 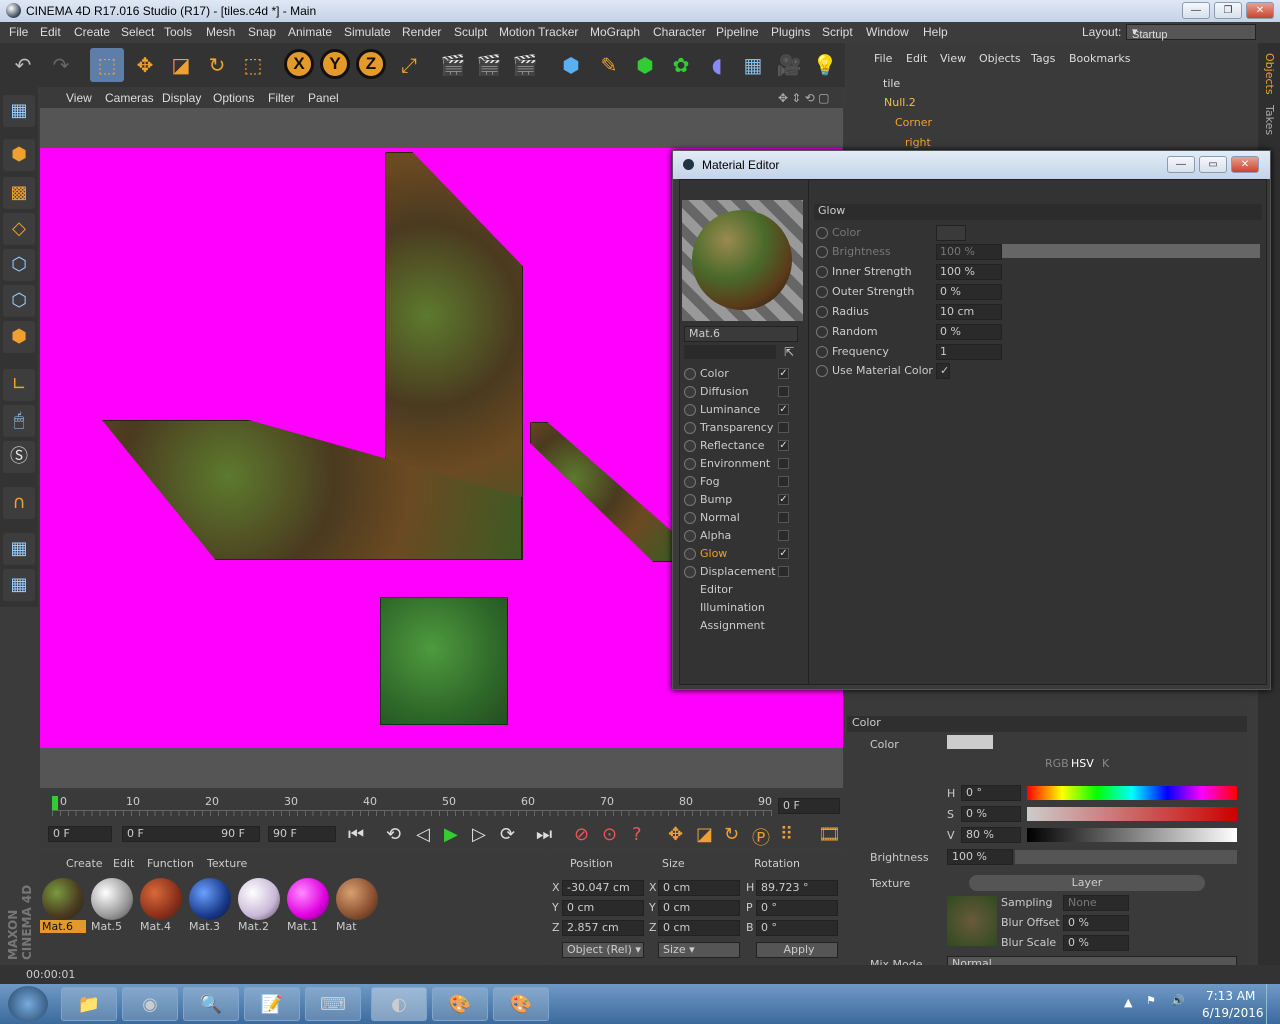 What do you see at coordinates (19, 457) in the screenshot?
I see `snap-icon: Ⓢ` at bounding box center [19, 457].